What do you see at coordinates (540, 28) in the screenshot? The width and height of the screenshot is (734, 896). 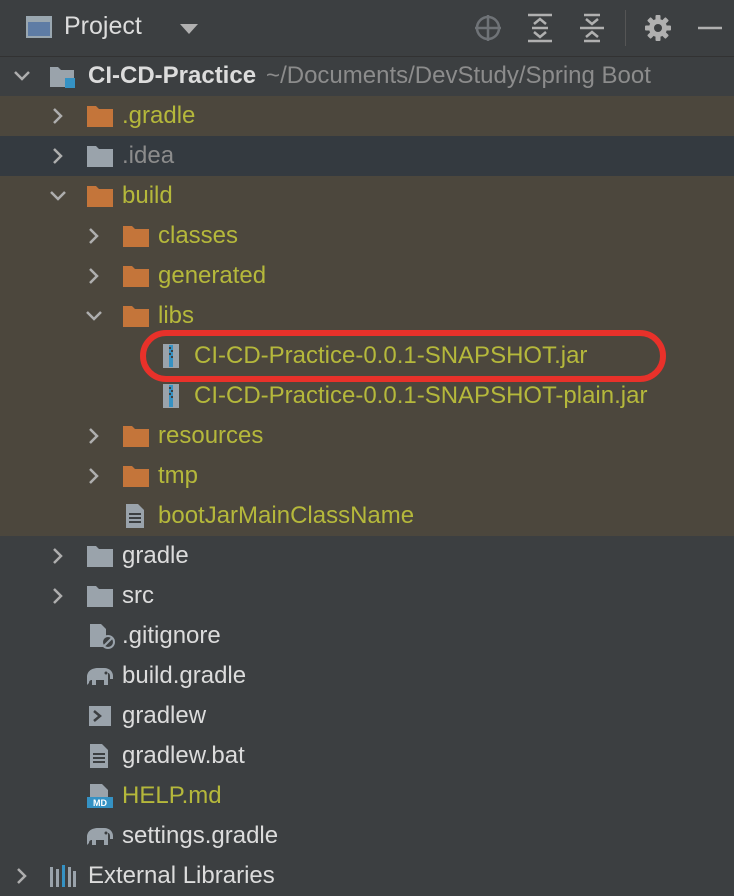 I see `expand-all-icon` at bounding box center [540, 28].